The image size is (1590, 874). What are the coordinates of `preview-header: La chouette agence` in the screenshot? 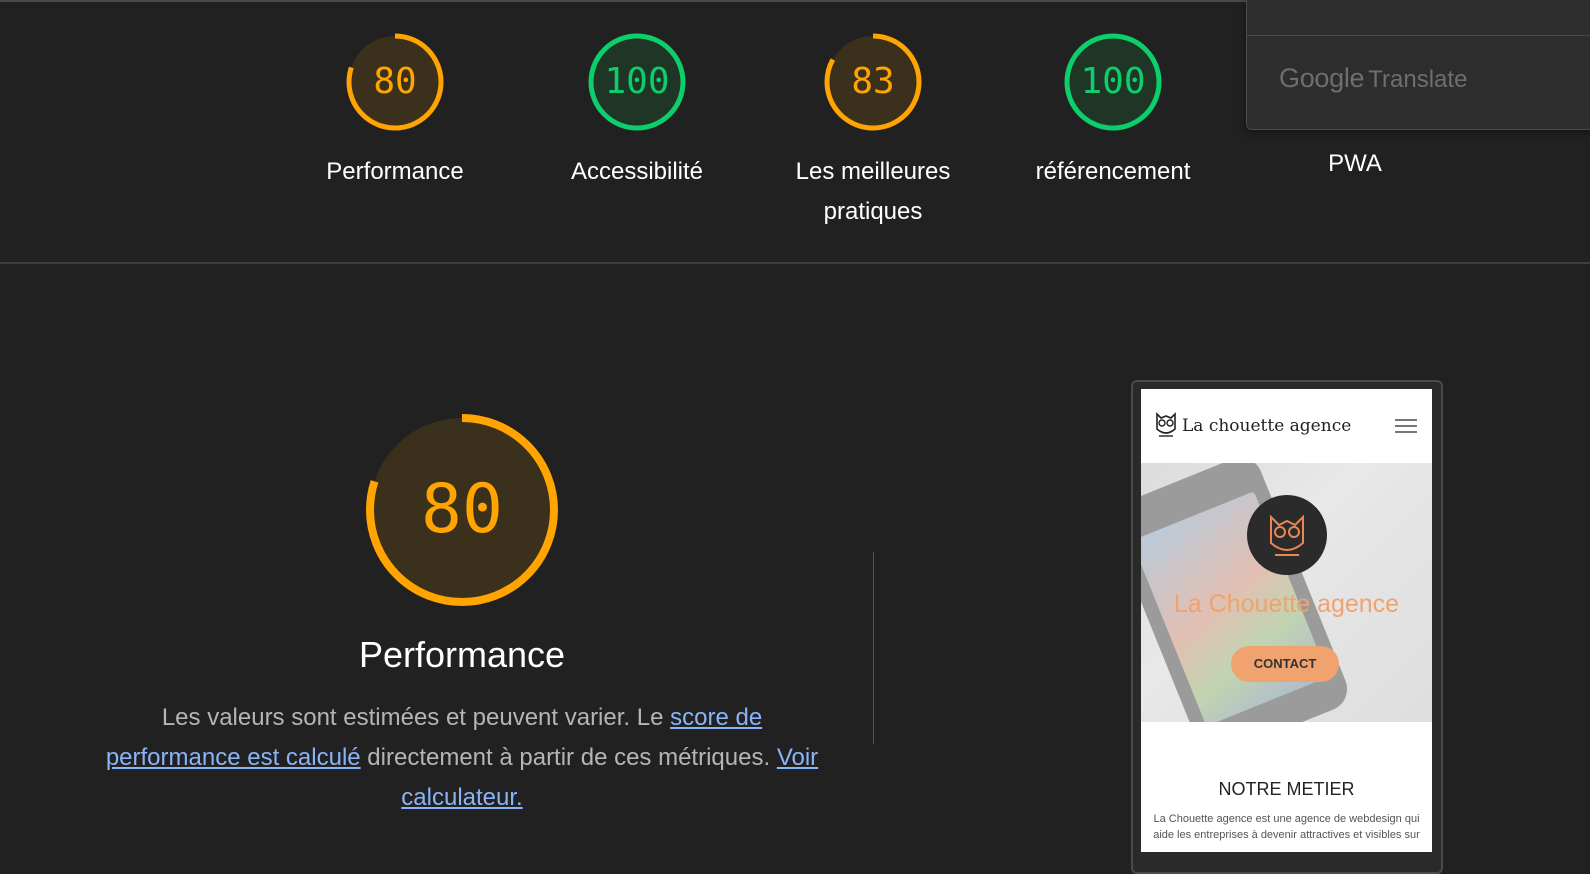 It's located at (1286, 426).